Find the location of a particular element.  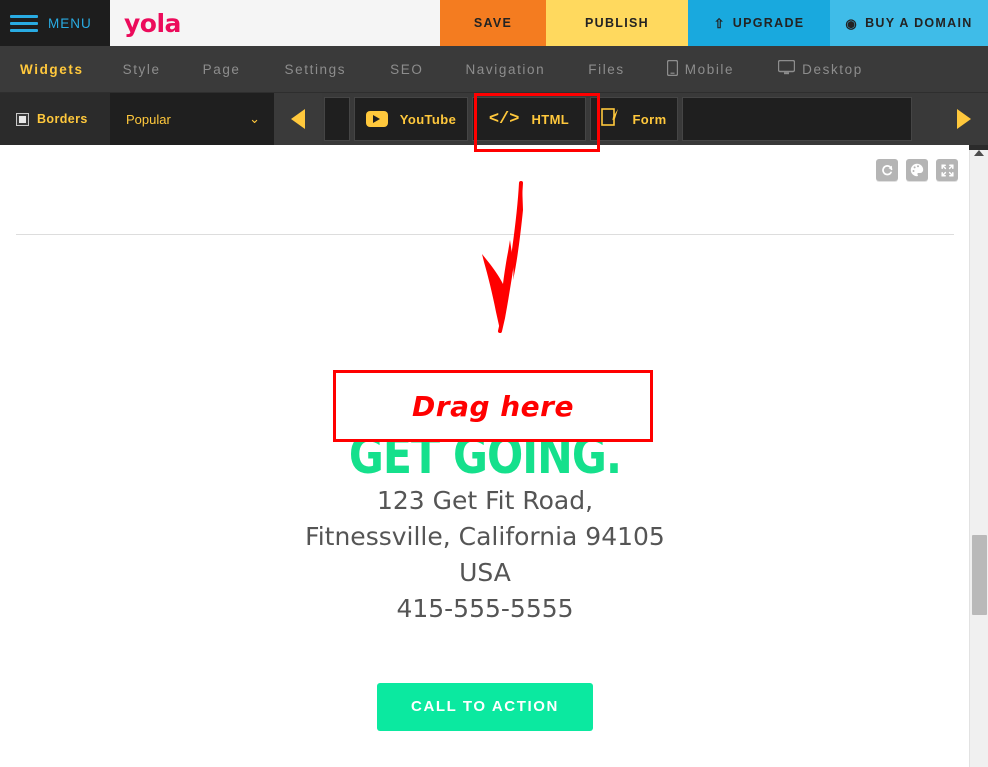

triangle-right-icon is located at coordinates (964, 119).